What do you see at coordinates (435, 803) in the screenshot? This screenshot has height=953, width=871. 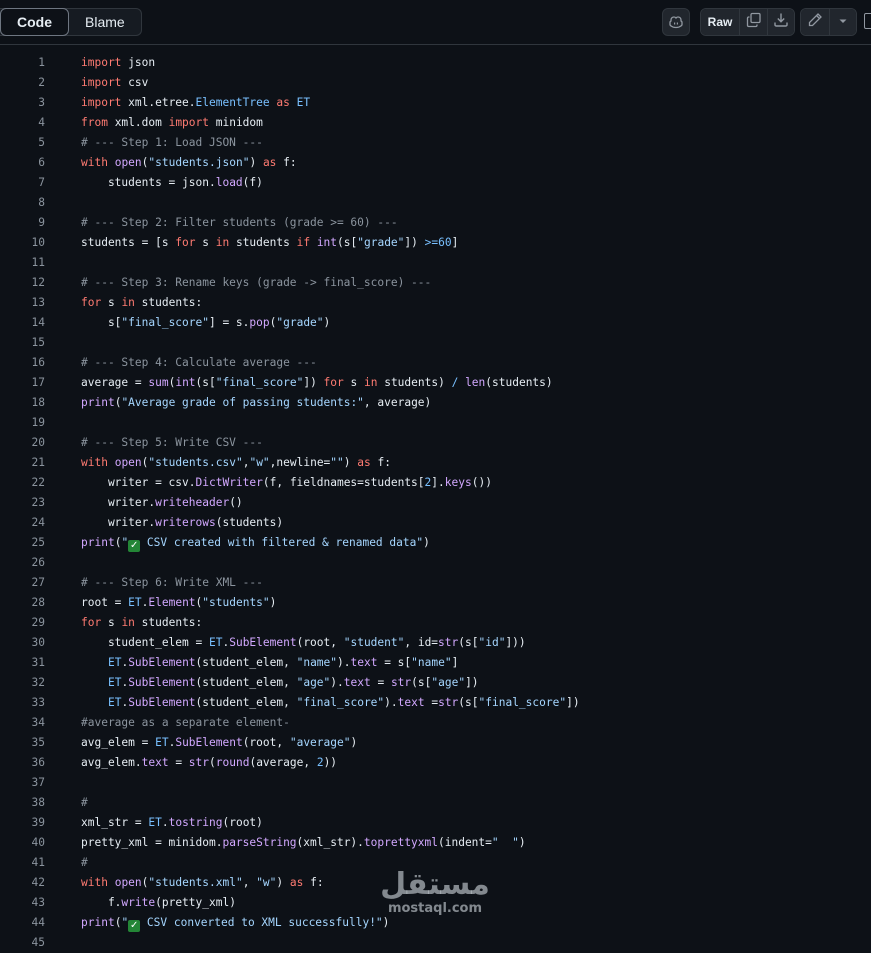 I see `code-line: 38 #` at bounding box center [435, 803].